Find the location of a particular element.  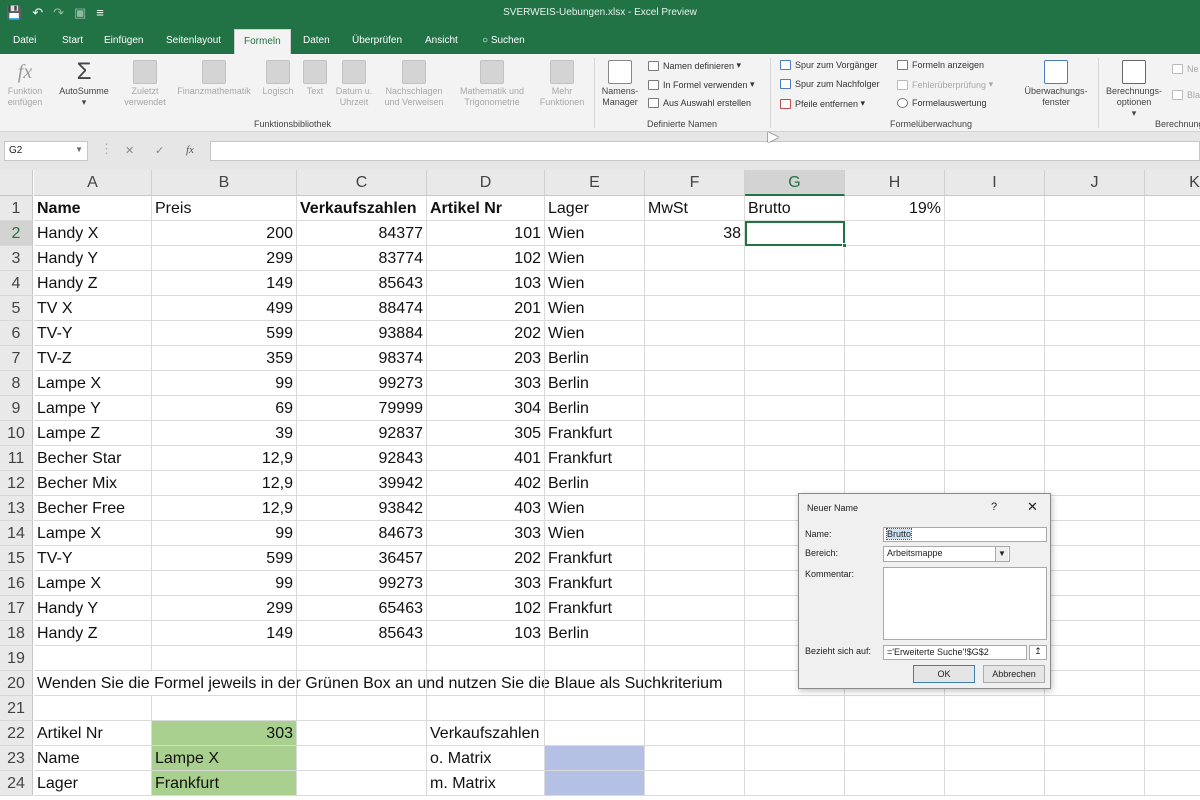

row-header: 21 is located at coordinates (16, 708).